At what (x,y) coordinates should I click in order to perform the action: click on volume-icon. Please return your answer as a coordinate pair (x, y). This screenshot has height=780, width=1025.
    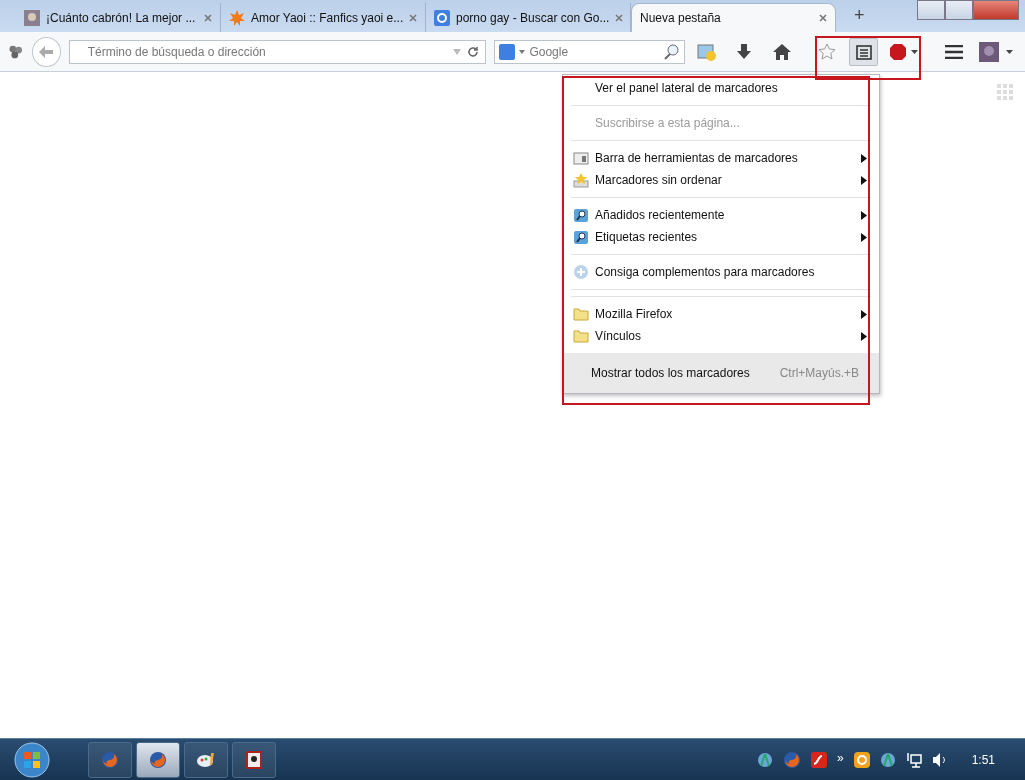
    Looking at the image, I should click on (939, 759).